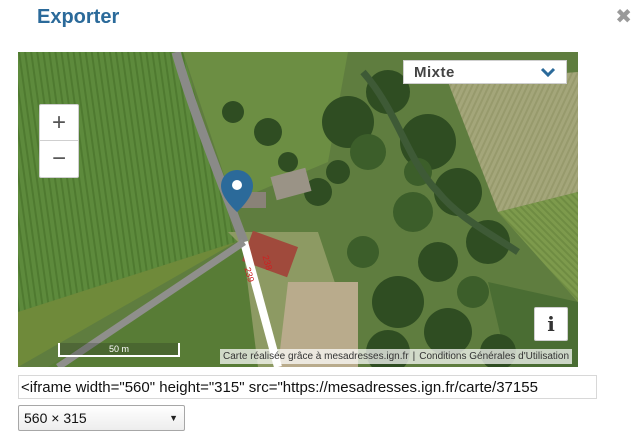 This screenshot has width=640, height=445. I want to click on size-select-value: 560 × 315, so click(55, 418).